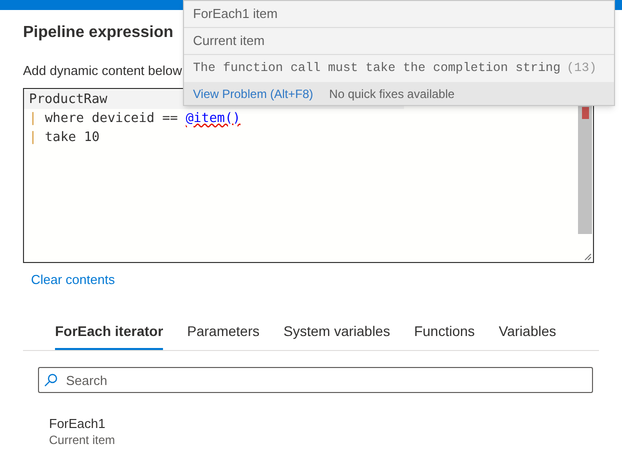 This screenshot has width=622, height=457. What do you see at coordinates (399, 41) in the screenshot?
I see `suggestion-item: Current item` at bounding box center [399, 41].